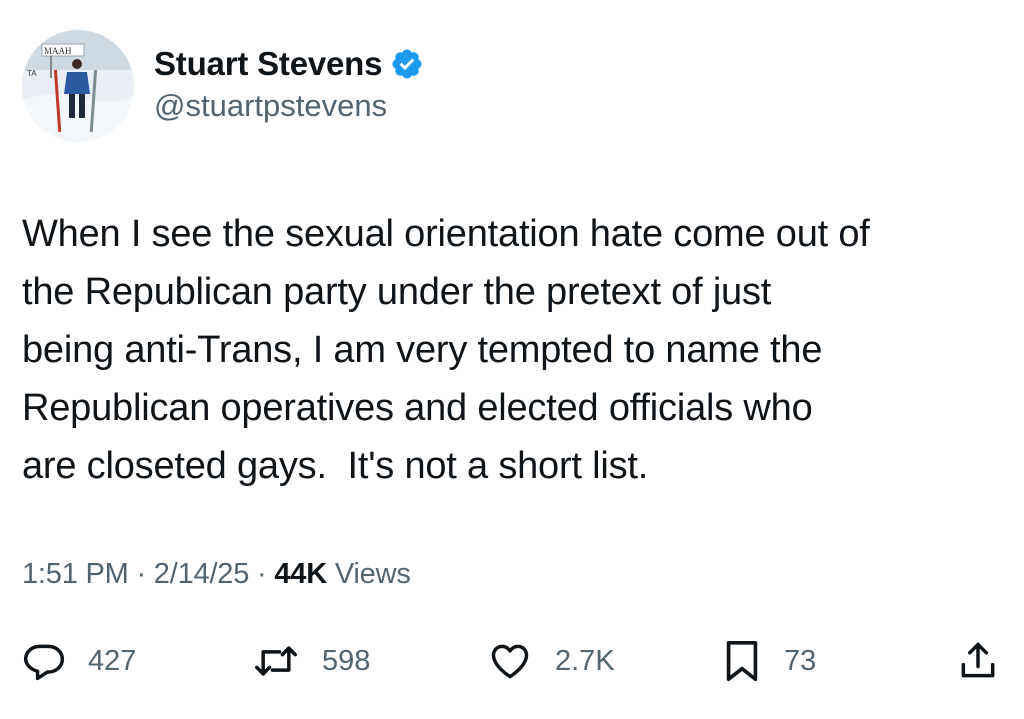 This screenshot has width=1024, height=719. What do you see at coordinates (79, 661) in the screenshot?
I see `reply-button: 427` at bounding box center [79, 661].